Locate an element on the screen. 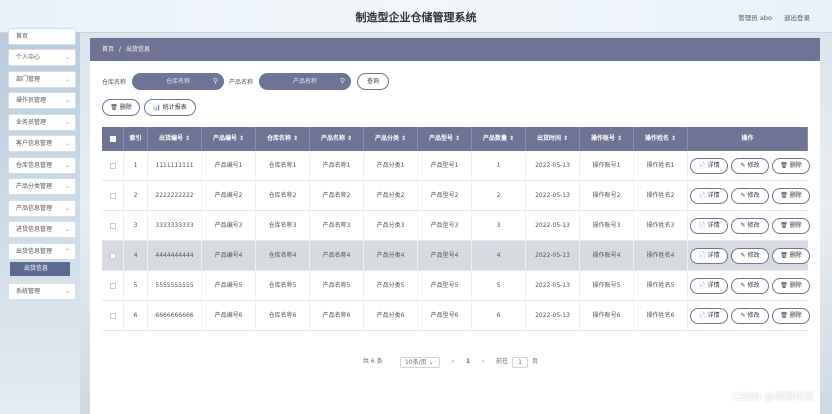 The height and width of the screenshot is (414, 832). sidebar-item-label: 首页 is located at coordinates (22, 36).